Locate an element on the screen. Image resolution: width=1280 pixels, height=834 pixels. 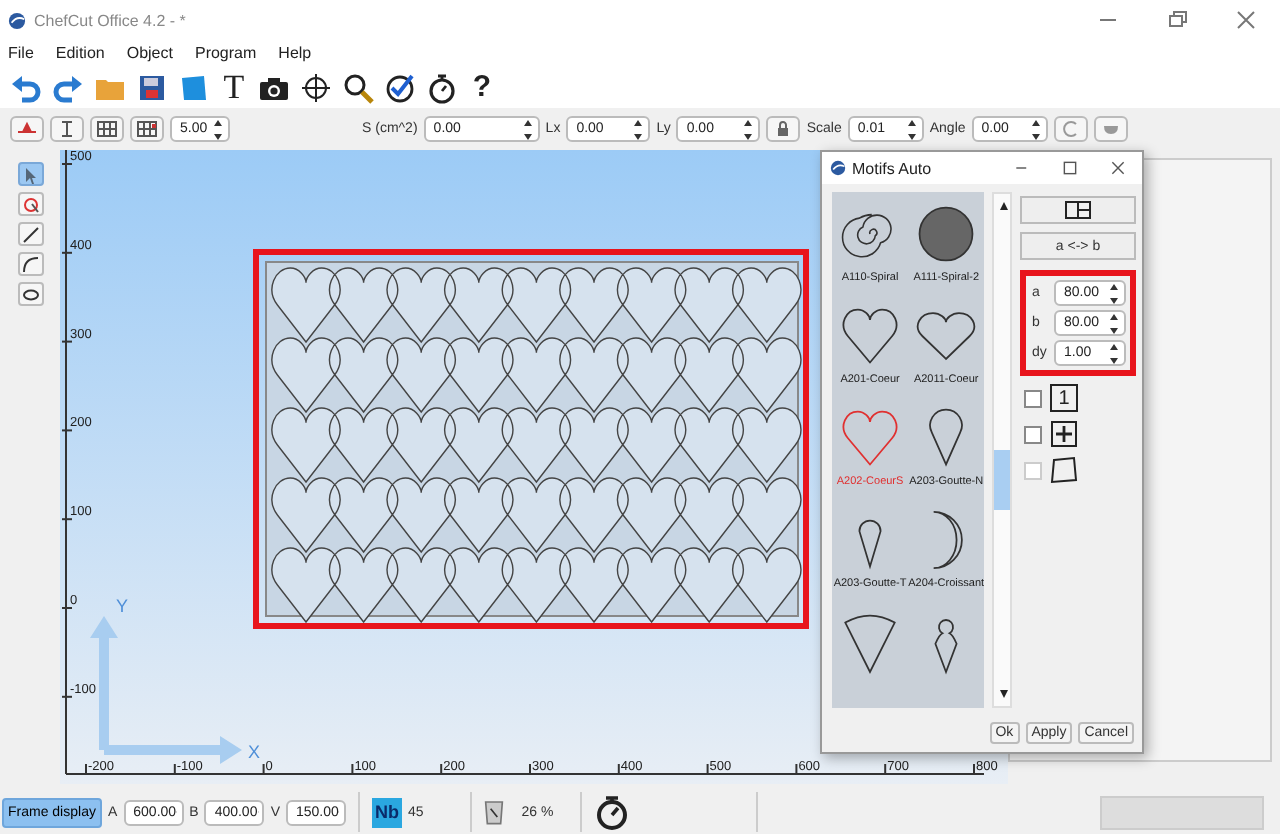
floppy-icon is located at coordinates (152, 87).